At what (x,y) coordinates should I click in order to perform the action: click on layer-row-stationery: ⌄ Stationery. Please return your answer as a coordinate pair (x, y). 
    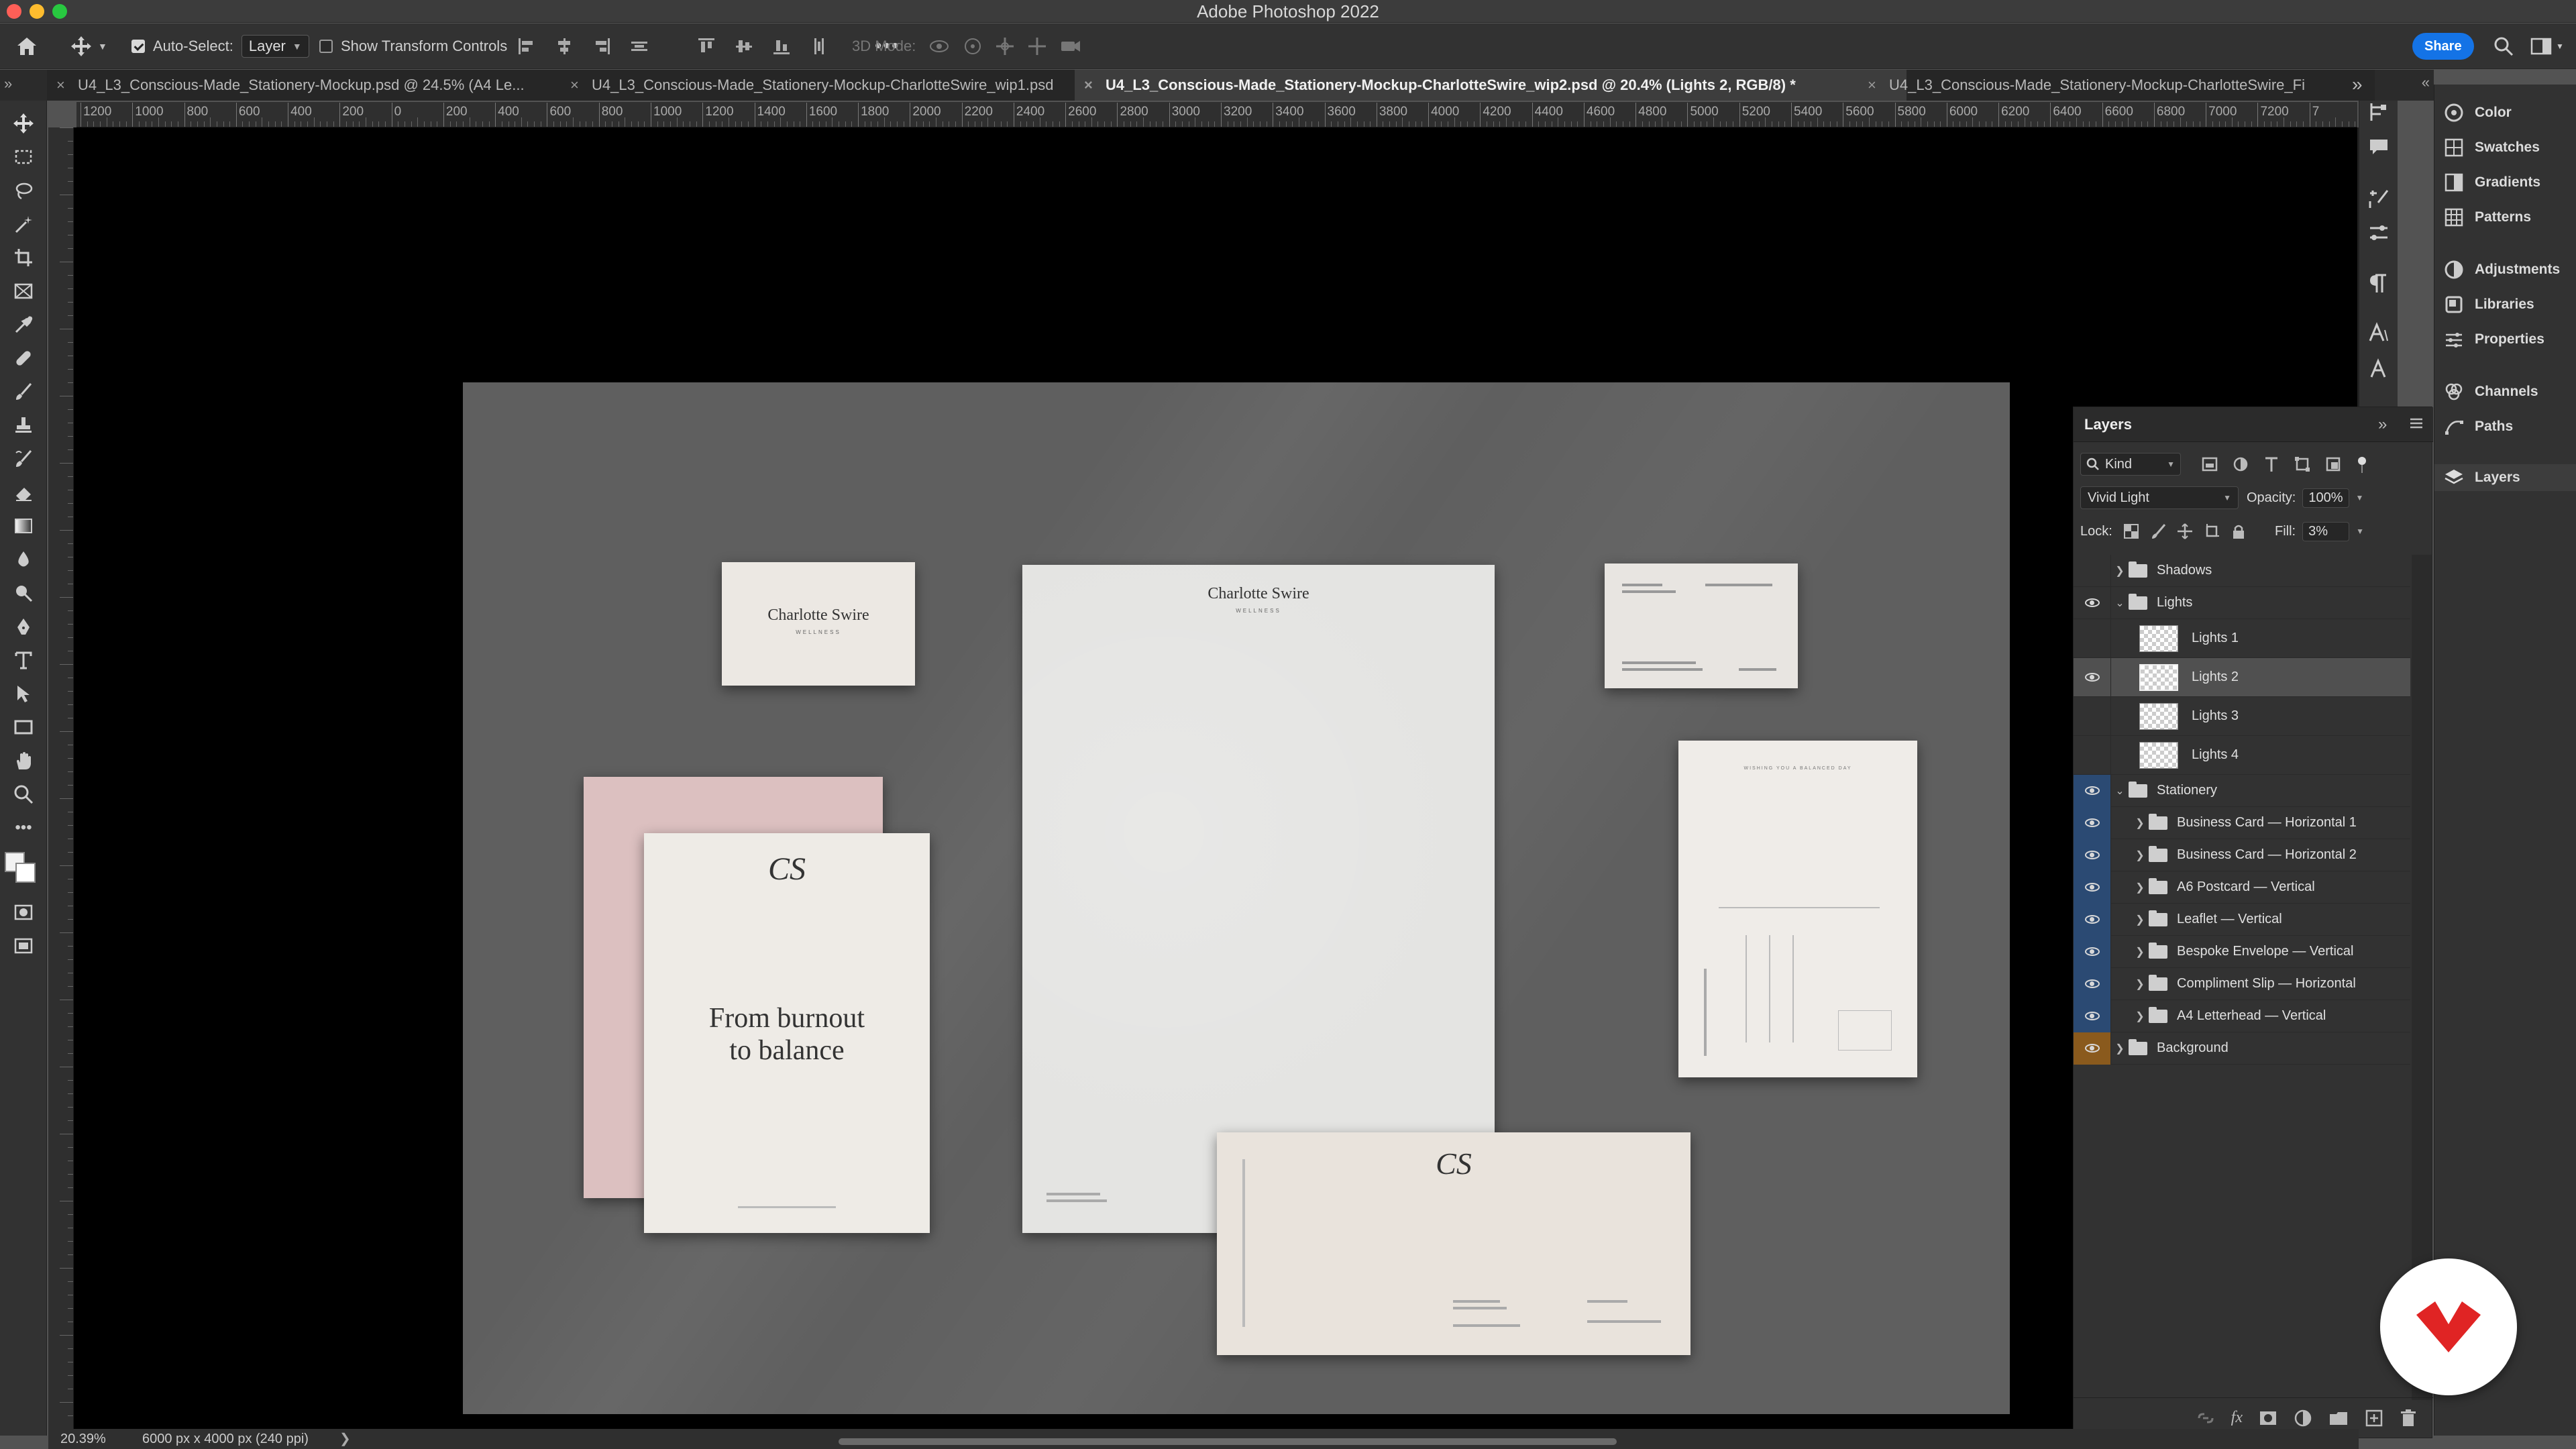
    Looking at the image, I should click on (2242, 790).